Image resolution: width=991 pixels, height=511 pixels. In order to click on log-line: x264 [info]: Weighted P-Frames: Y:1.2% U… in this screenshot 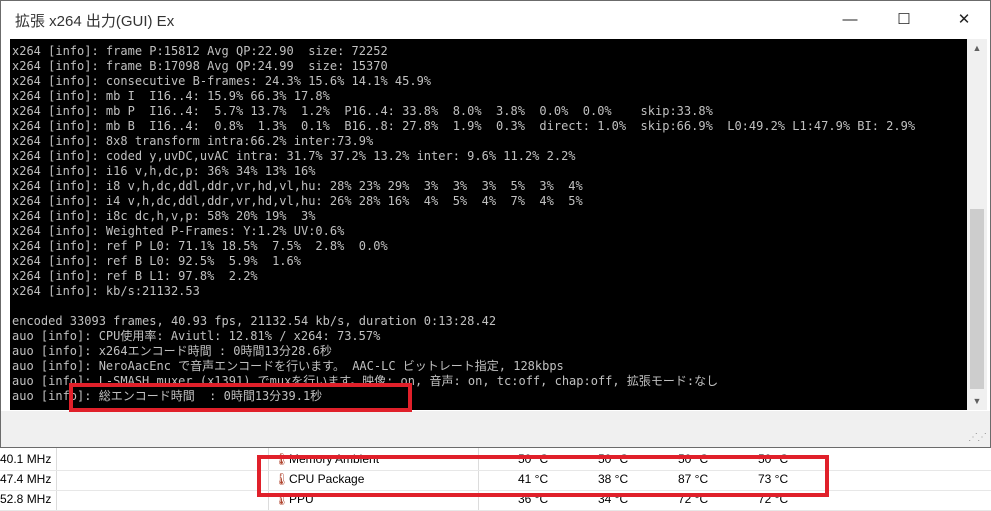, I will do `click(178, 231)`.